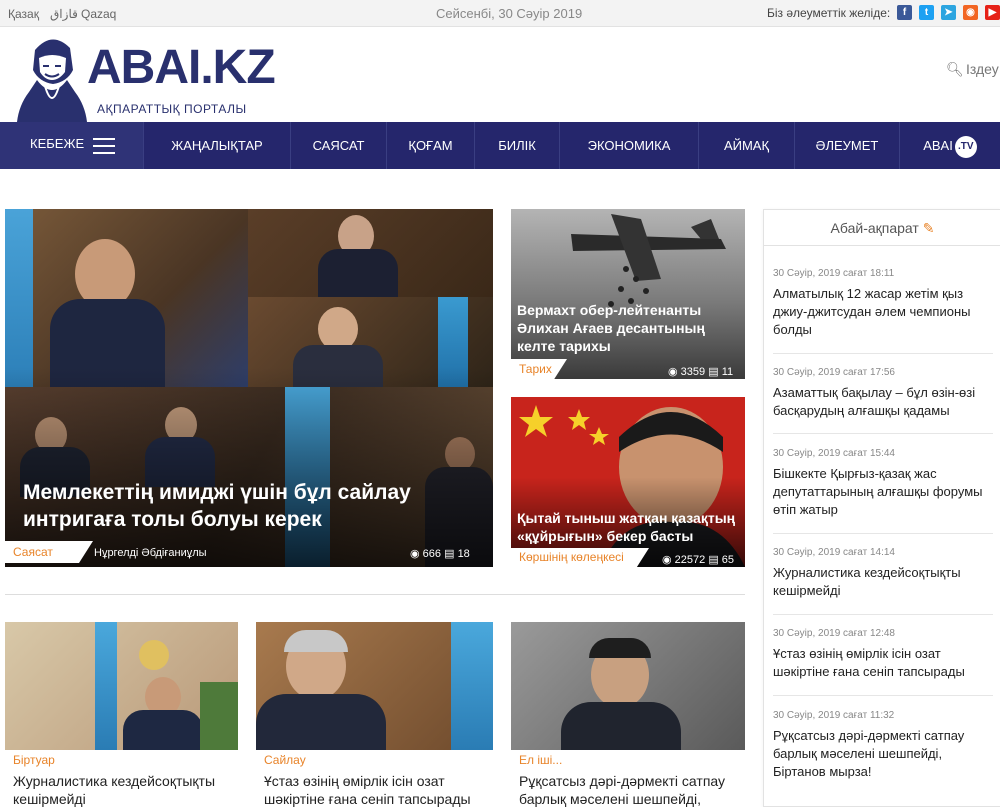 This screenshot has height=807, width=1000. Describe the element at coordinates (509, 13) in the screenshot. I see `current-date: Сейсенбі, 30 Сәуір 2019` at that location.